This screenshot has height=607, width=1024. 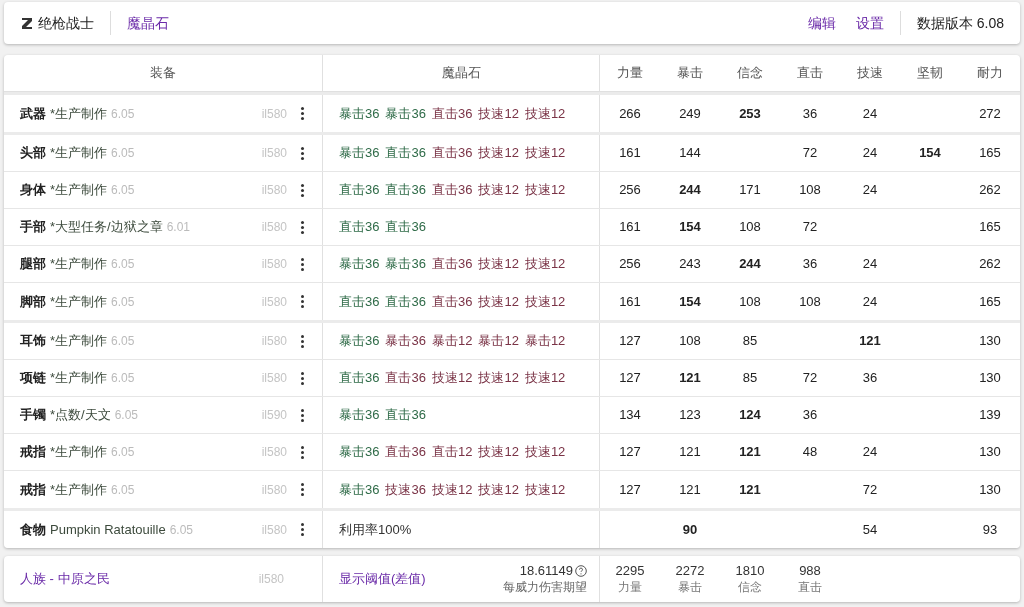 What do you see at coordinates (33, 452) in the screenshot?
I see `slot-name: 戒指` at bounding box center [33, 452].